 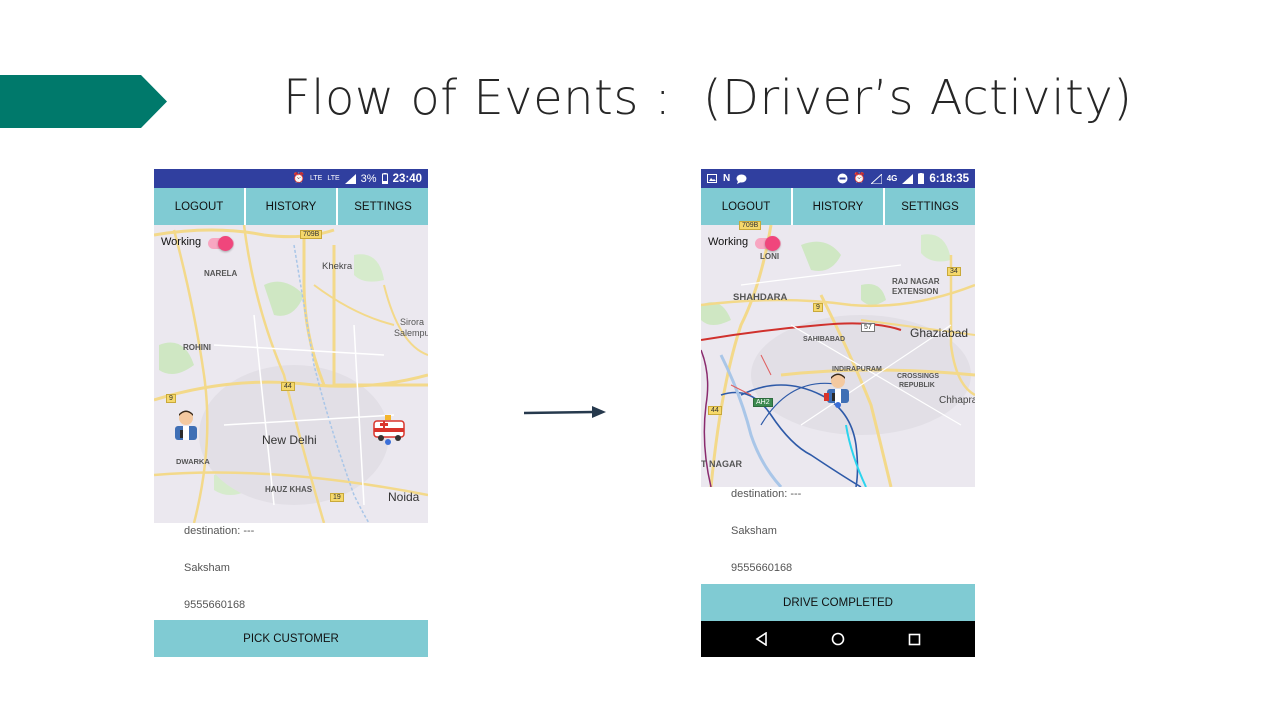 I want to click on chat-icon, so click(x=741, y=179).